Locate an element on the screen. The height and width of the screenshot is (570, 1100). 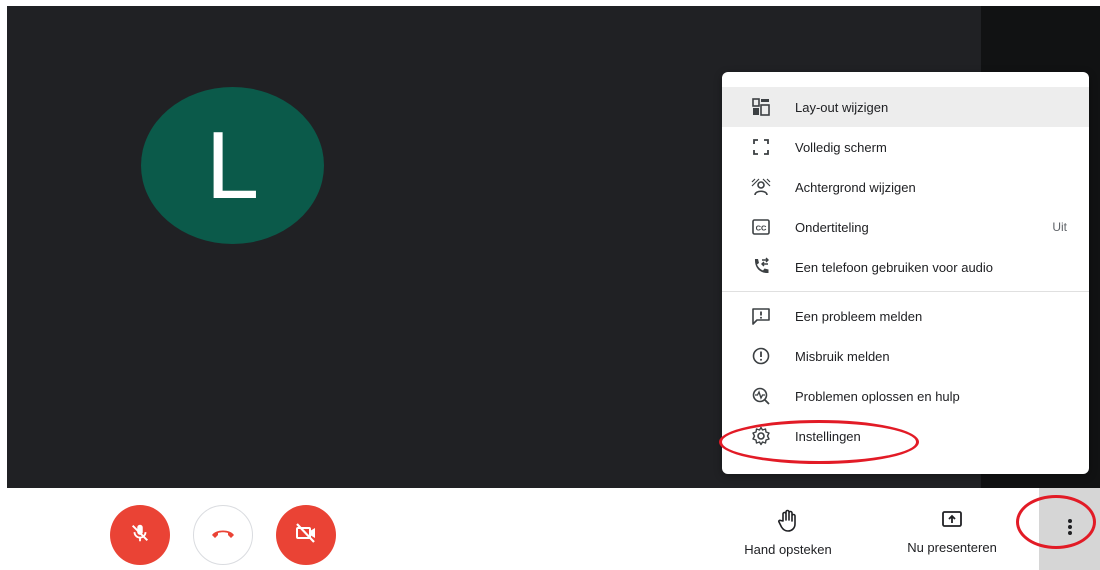
captions-icon: CC is located at coordinates (761, 227).